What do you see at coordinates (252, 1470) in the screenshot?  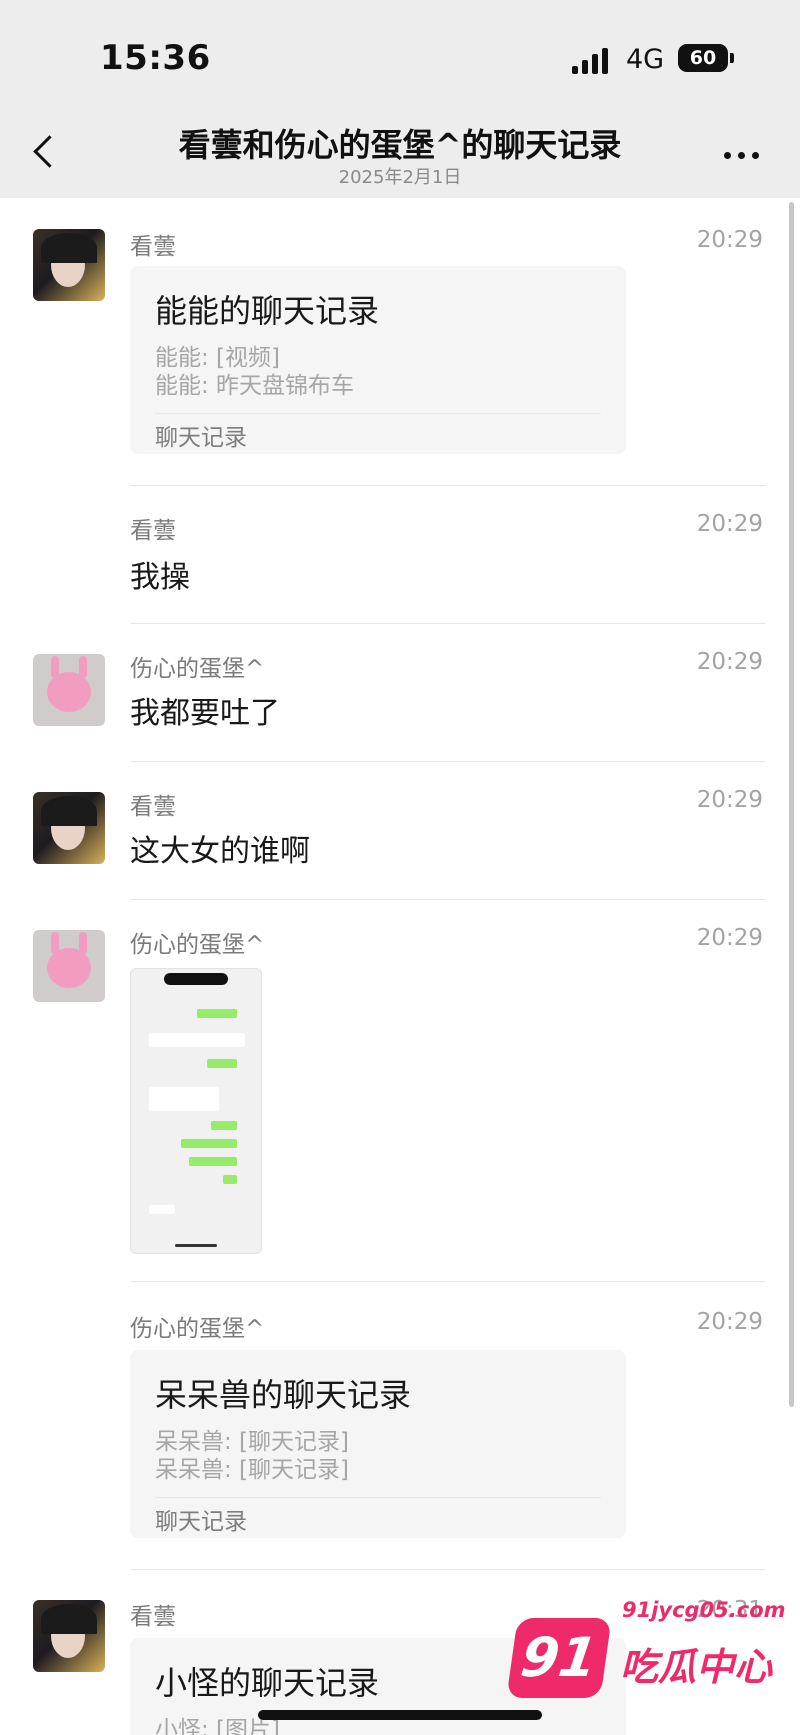 I see `card-line: 呆呆兽: [聊天记录]` at bounding box center [252, 1470].